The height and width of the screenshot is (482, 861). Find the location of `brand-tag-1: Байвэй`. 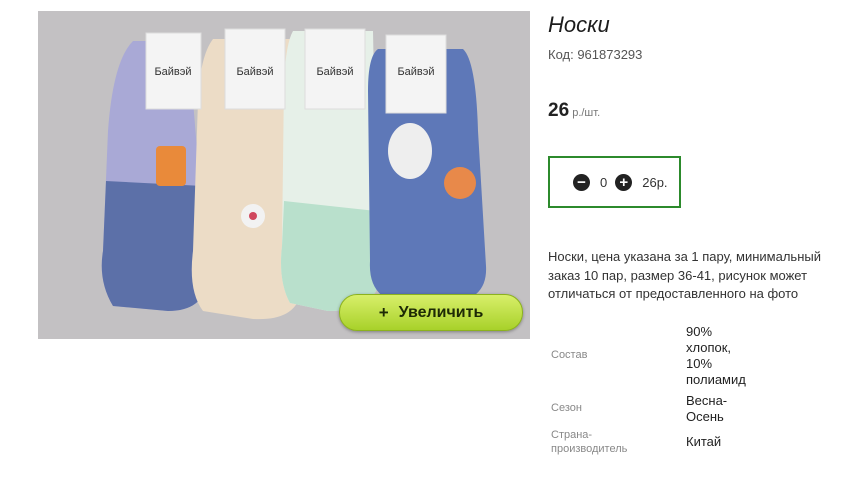

brand-tag-1: Байвэй is located at coordinates (172, 72).